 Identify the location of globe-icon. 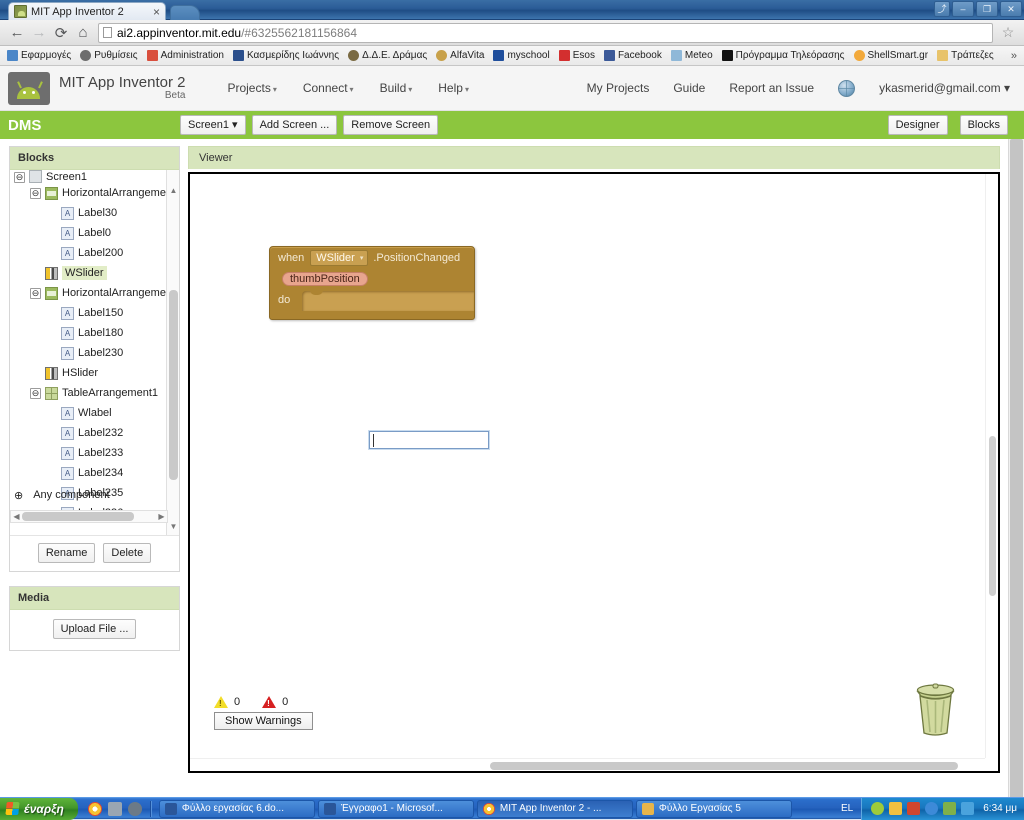
(847, 88).